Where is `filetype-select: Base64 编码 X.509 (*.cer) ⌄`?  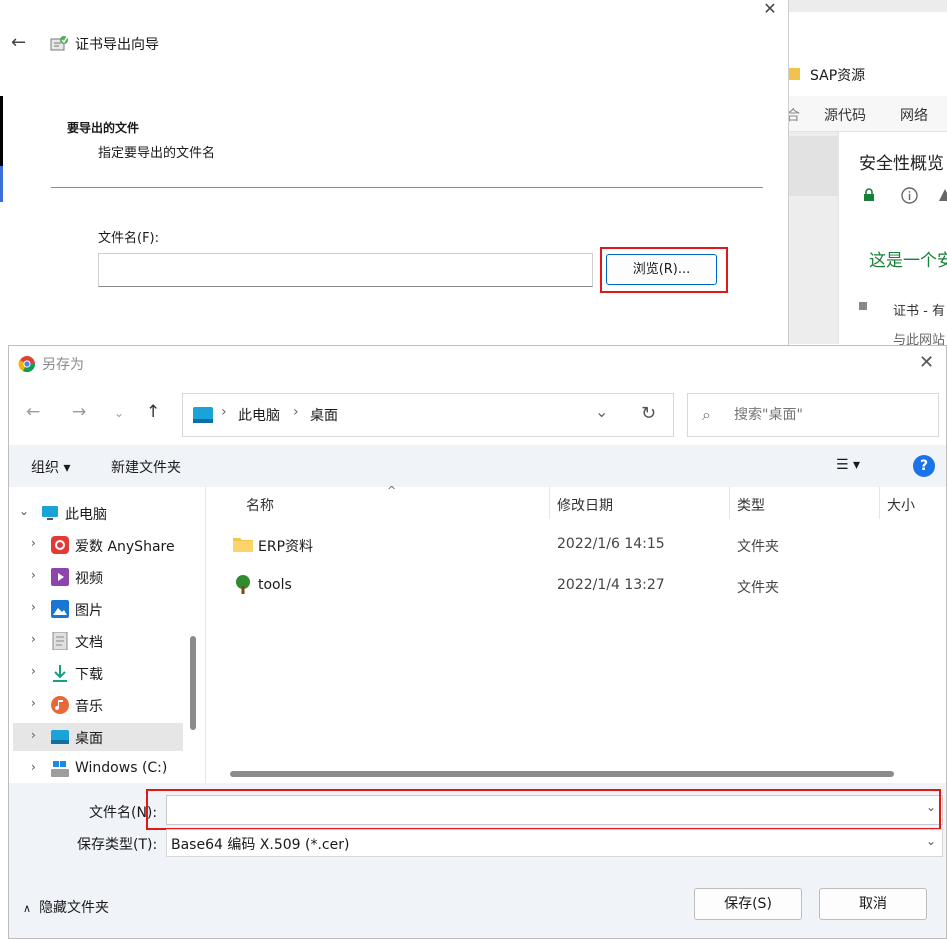 filetype-select: Base64 编码 X.509 (*.cer) ⌄ is located at coordinates (554, 843).